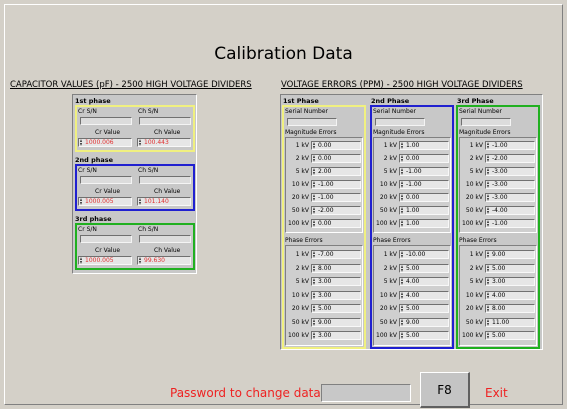 This screenshot has height=409, width=567. Describe the element at coordinates (510, 210) in the screenshot. I see `magnitude-error-input: -4.00` at that location.